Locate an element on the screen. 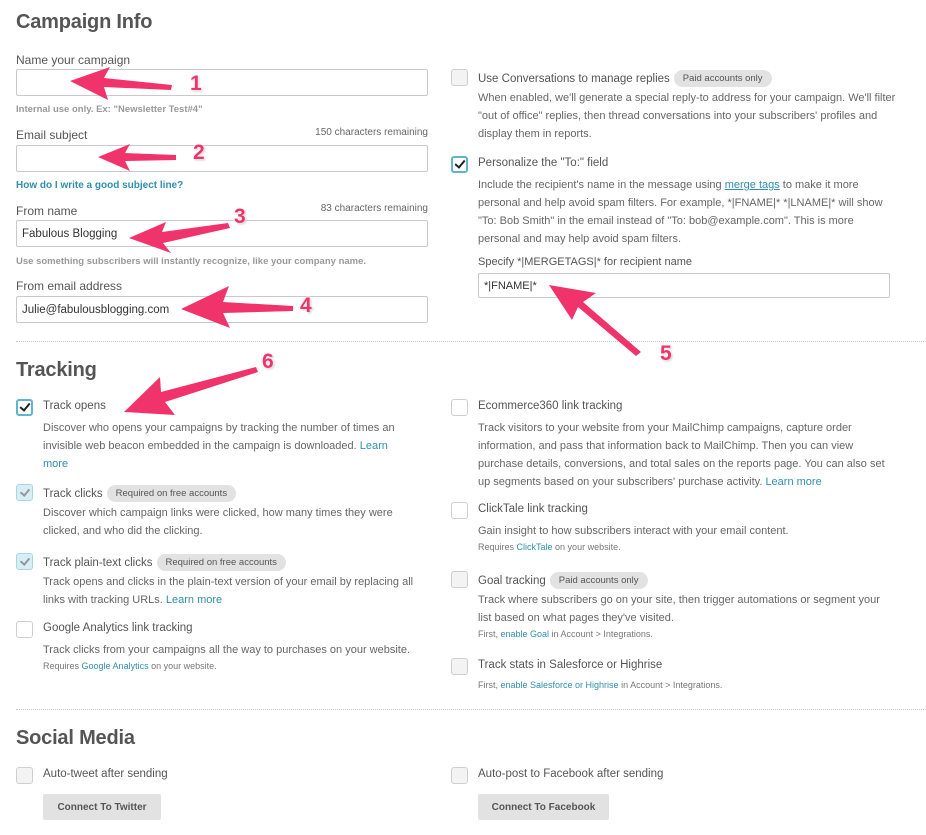 The height and width of the screenshot is (835, 926). email-subject-label: Email subject is located at coordinates (52, 135).